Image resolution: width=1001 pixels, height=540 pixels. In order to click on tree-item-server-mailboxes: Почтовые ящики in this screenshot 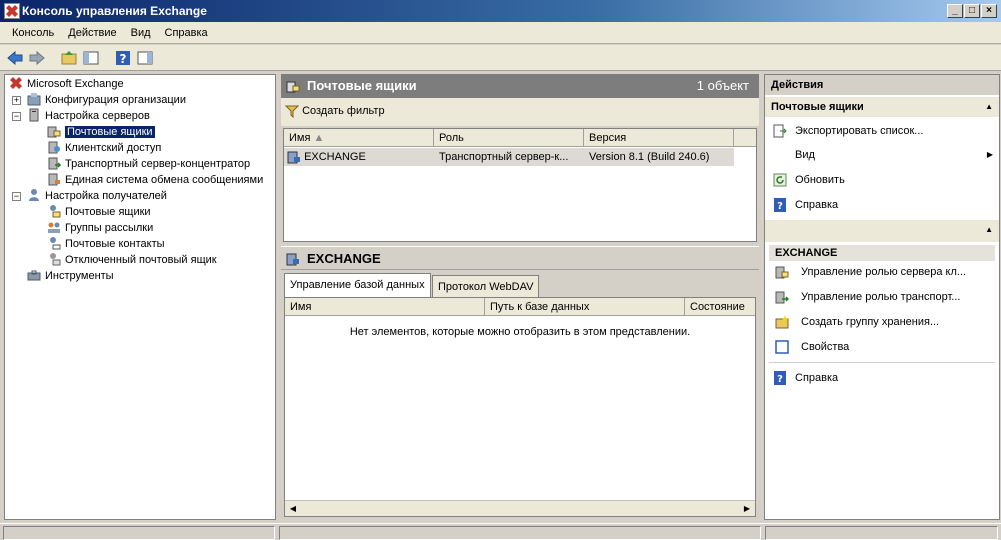, I will do `click(101, 132)`.